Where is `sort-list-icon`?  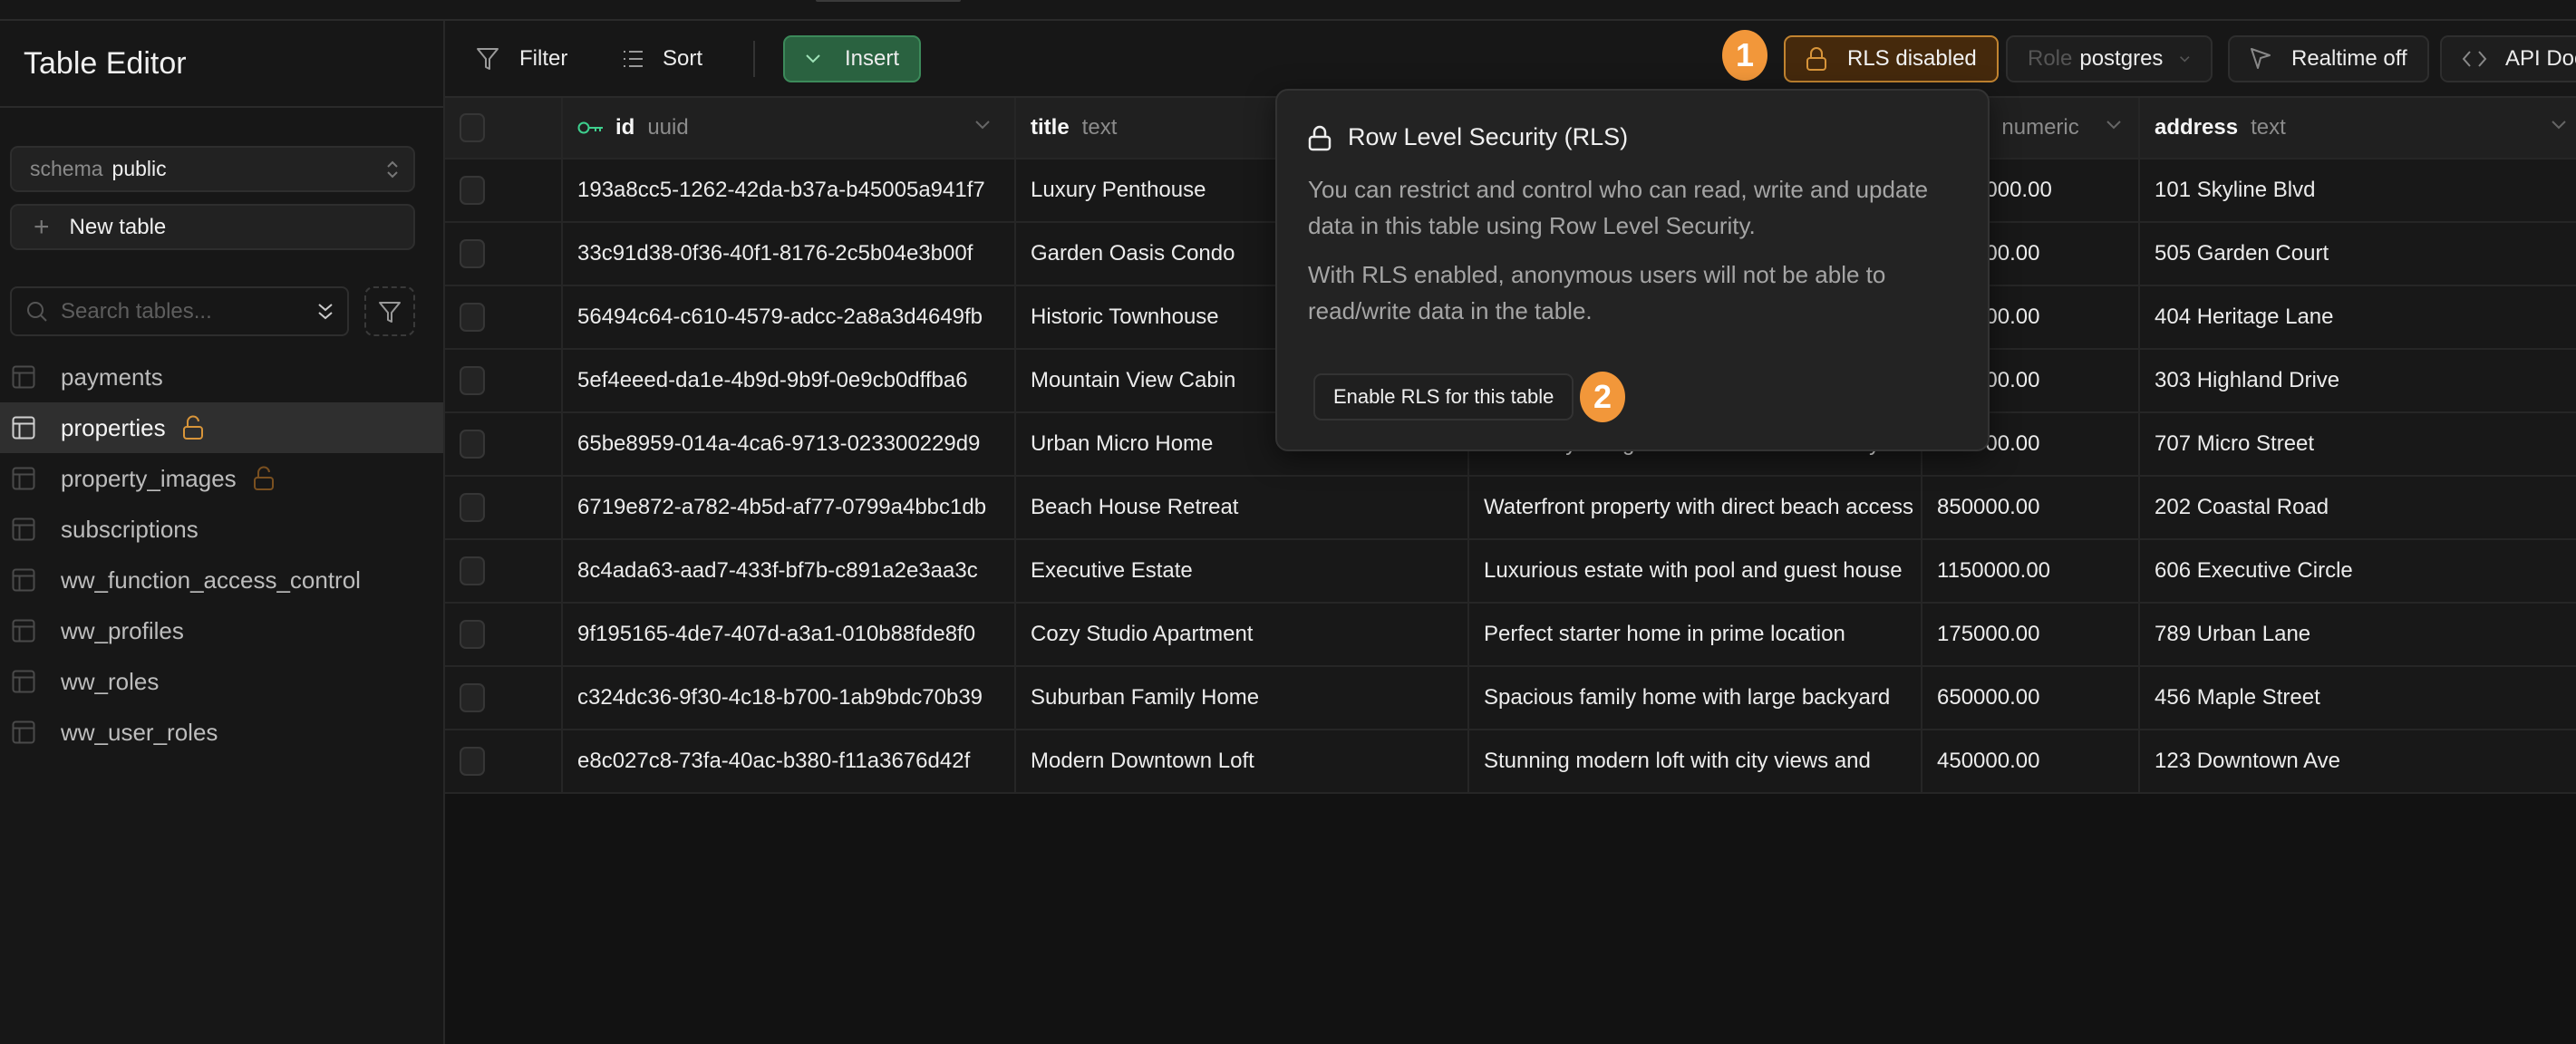 sort-list-icon is located at coordinates (633, 59).